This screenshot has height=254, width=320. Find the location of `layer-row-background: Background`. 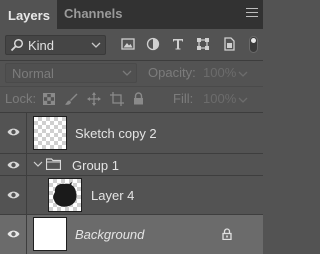

layer-row-background: Background is located at coordinates (131, 234).